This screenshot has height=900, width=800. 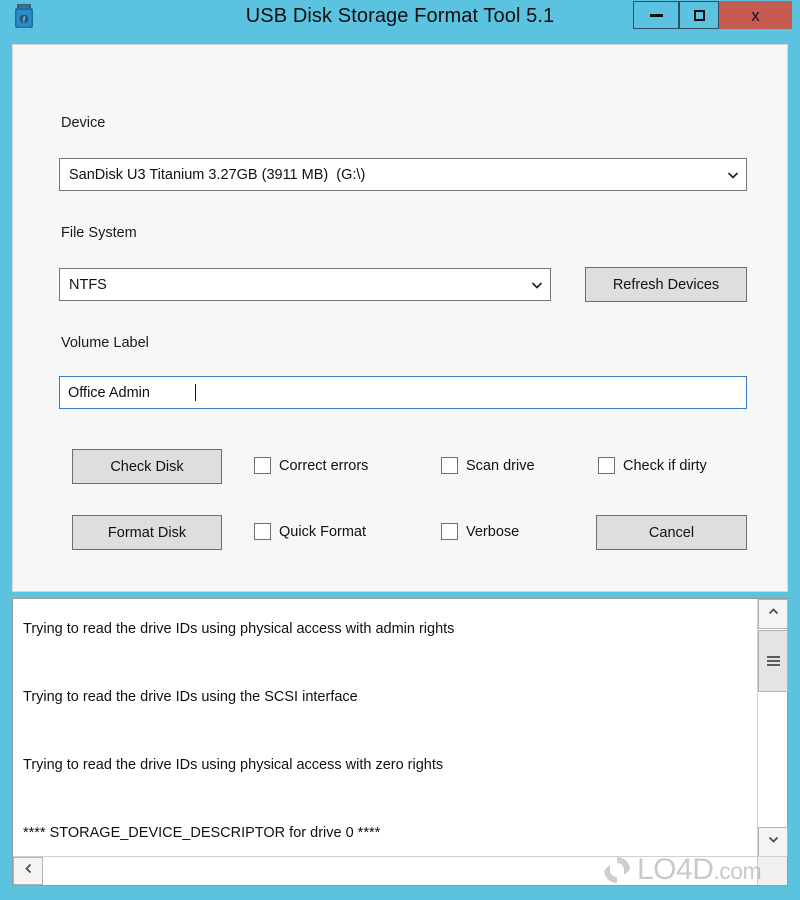 I want to click on correct-errors-checkbox: Correct errors, so click(x=311, y=465).